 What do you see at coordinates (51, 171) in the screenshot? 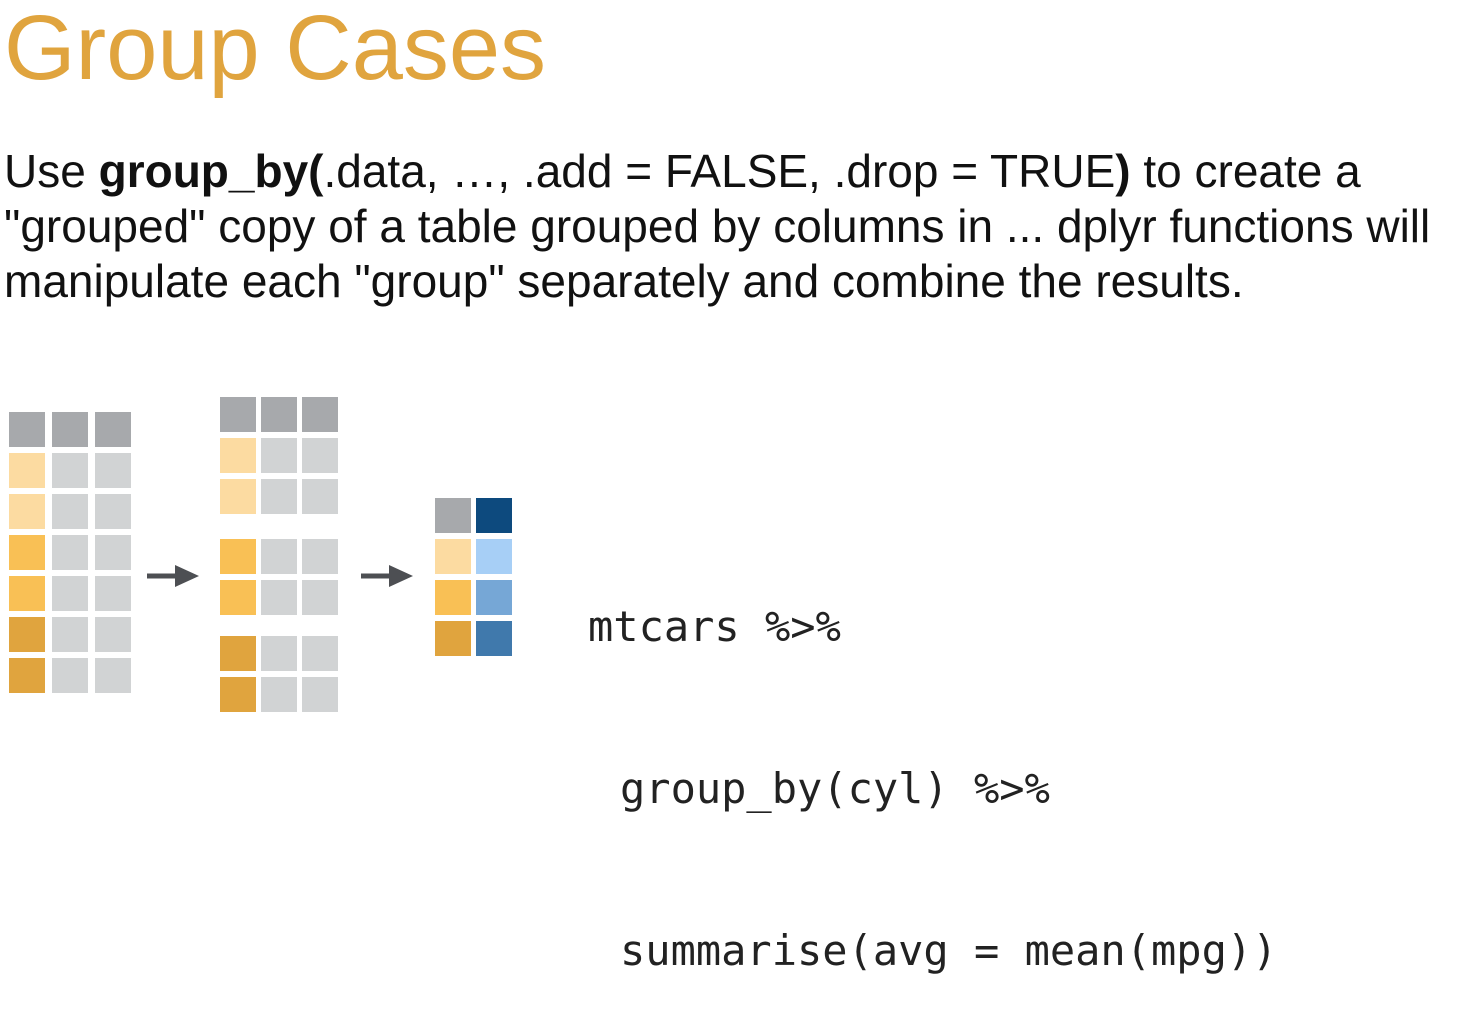
I see `desc-intro: Use` at bounding box center [51, 171].